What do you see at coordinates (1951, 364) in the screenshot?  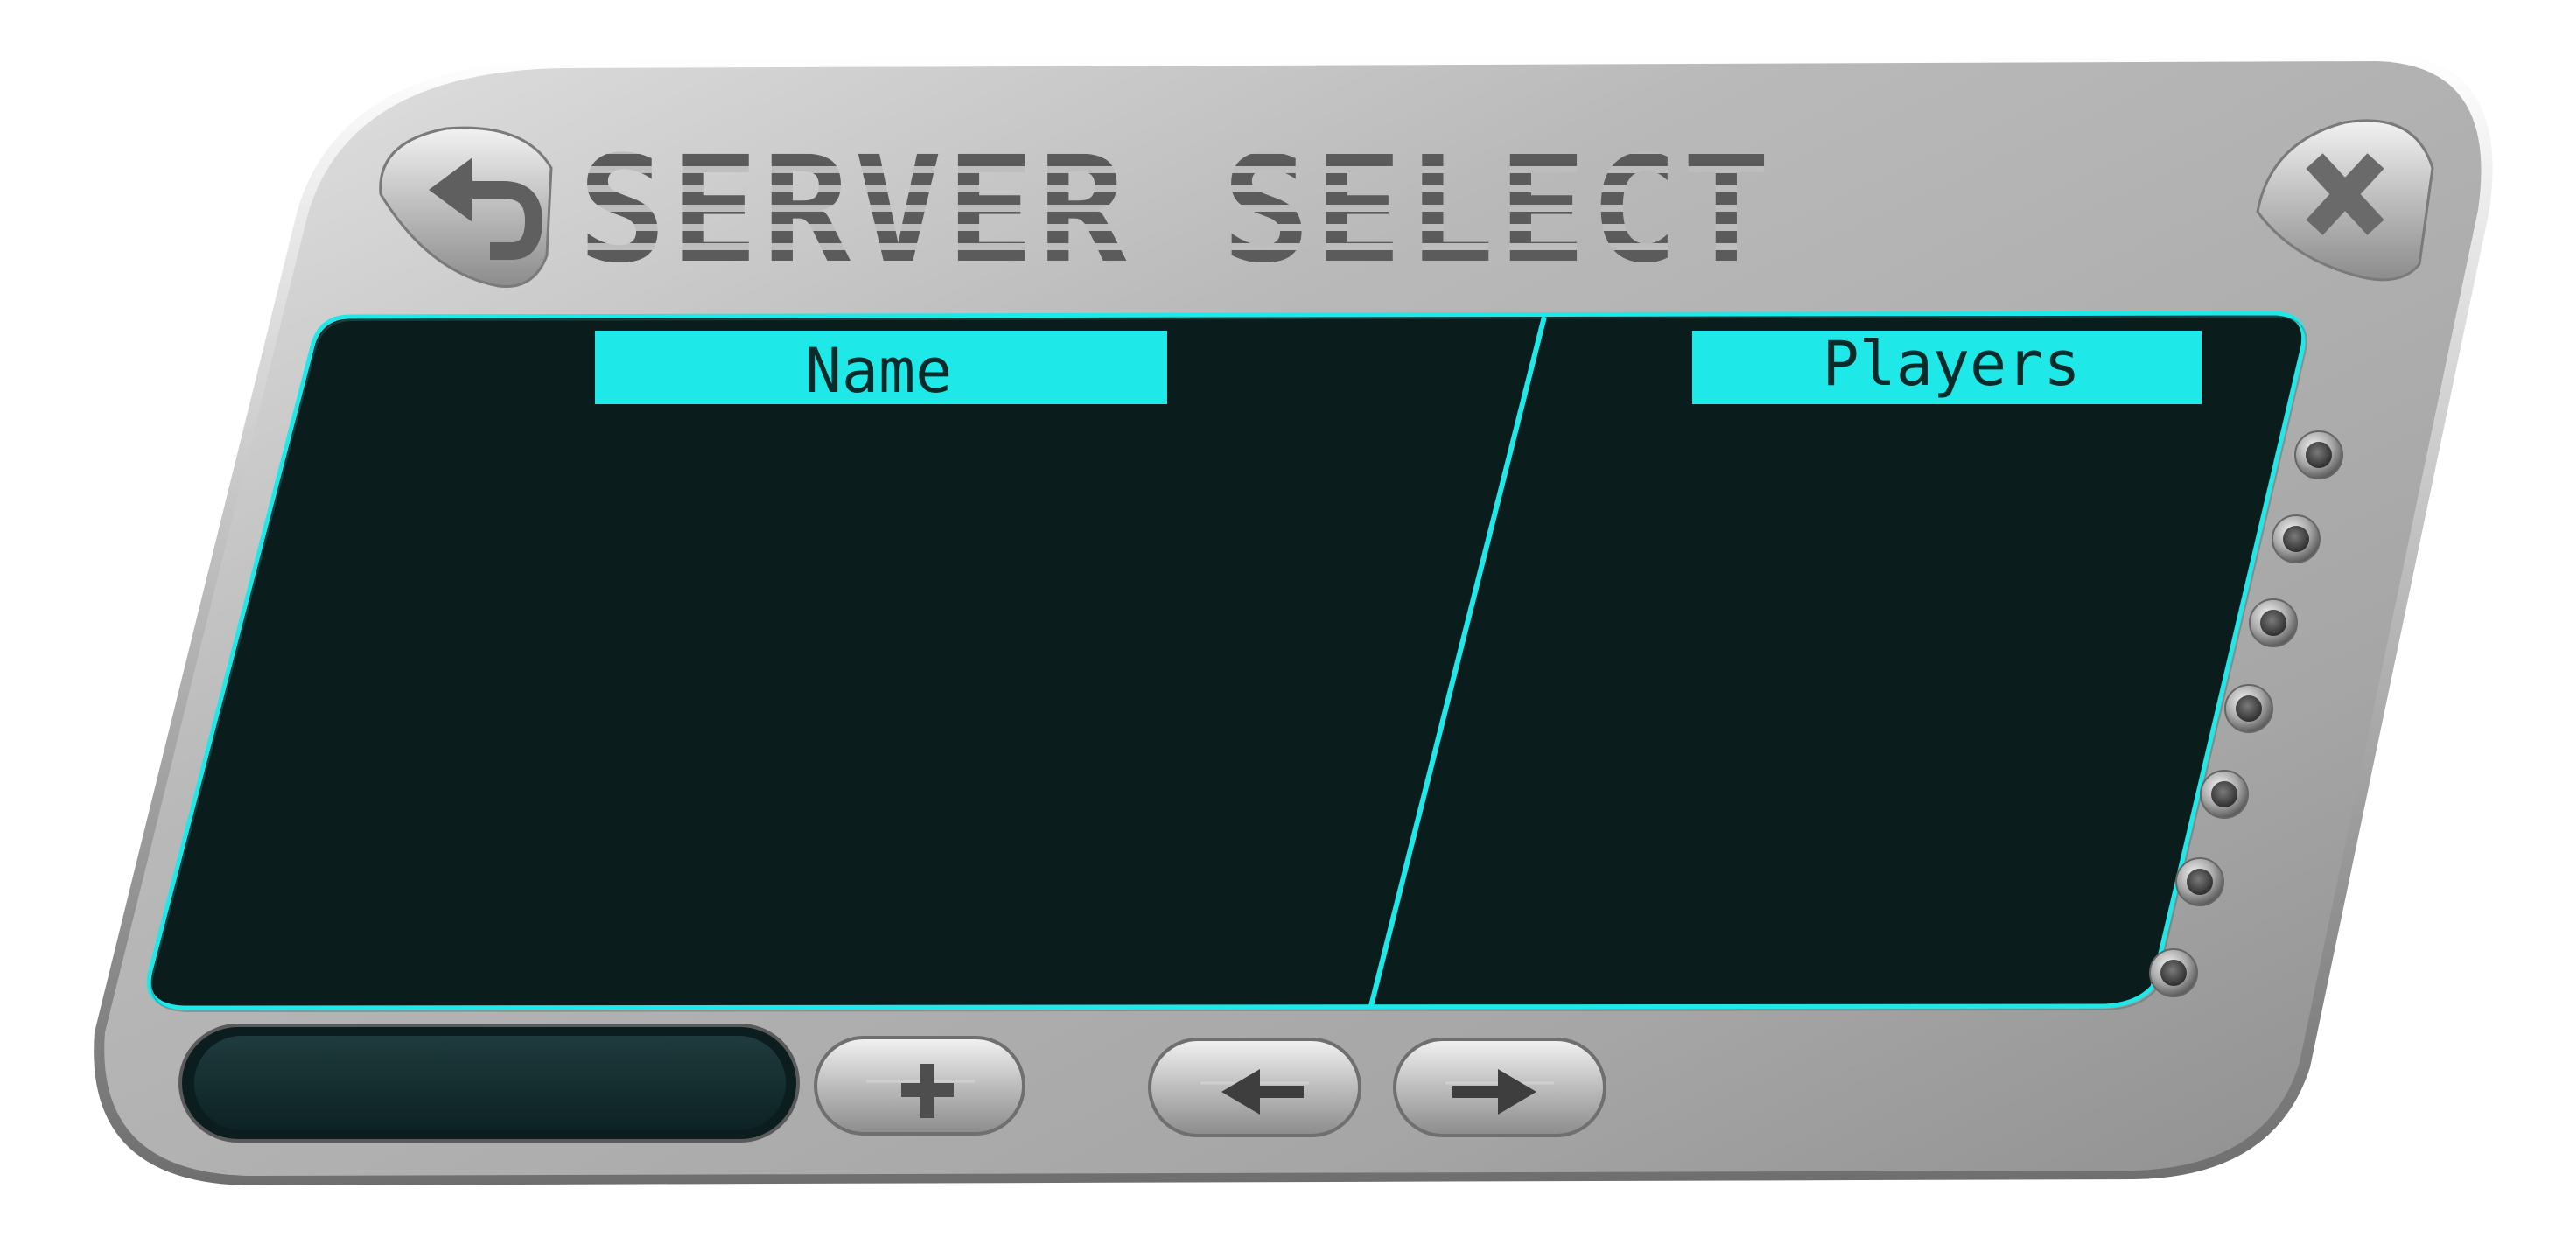 I see `column-header-players-label: Players` at bounding box center [1951, 364].